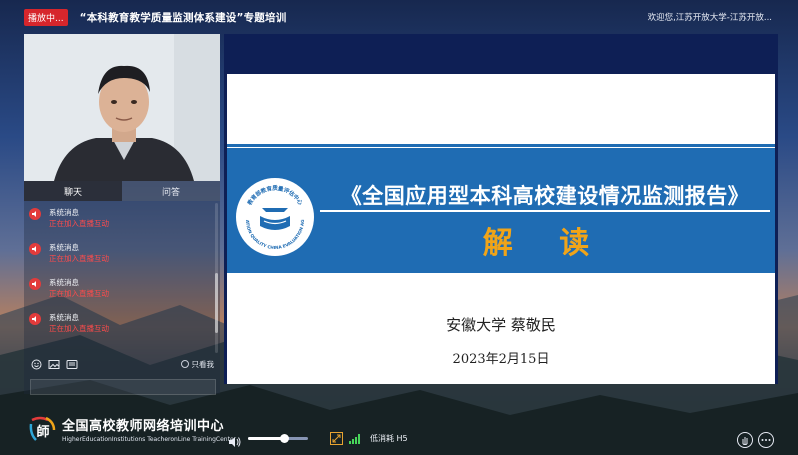  What do you see at coordinates (545, 211) in the screenshot?
I see `title-divider` at bounding box center [545, 211].